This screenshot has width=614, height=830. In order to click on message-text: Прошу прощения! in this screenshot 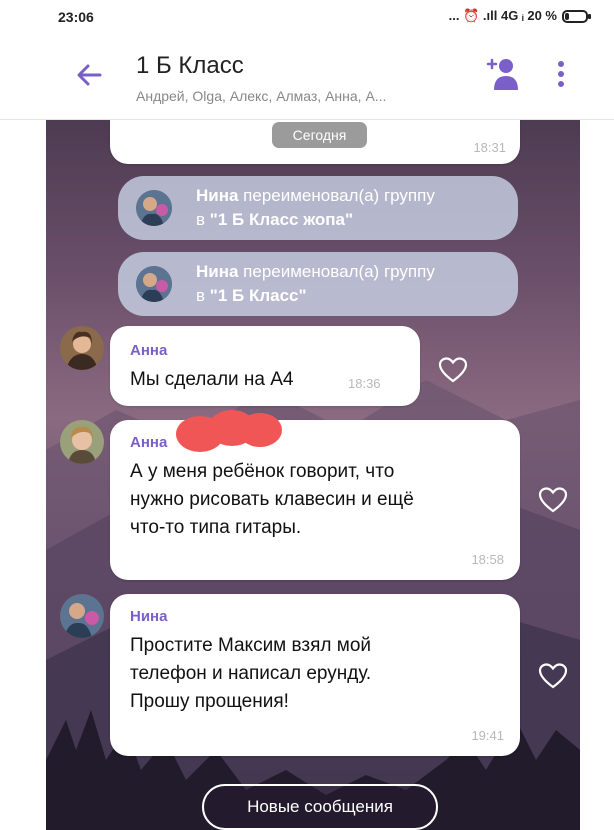, I will do `click(209, 701)`.